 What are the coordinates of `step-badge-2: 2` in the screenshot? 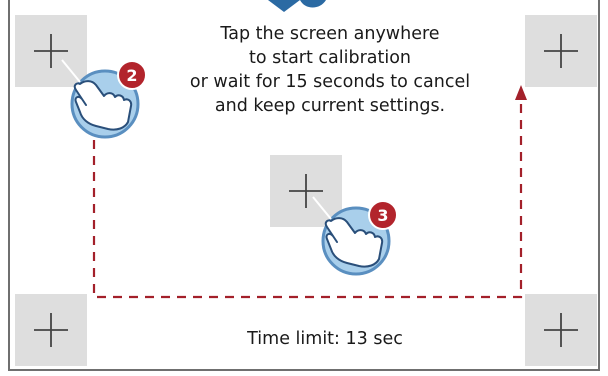 It's located at (132, 75).